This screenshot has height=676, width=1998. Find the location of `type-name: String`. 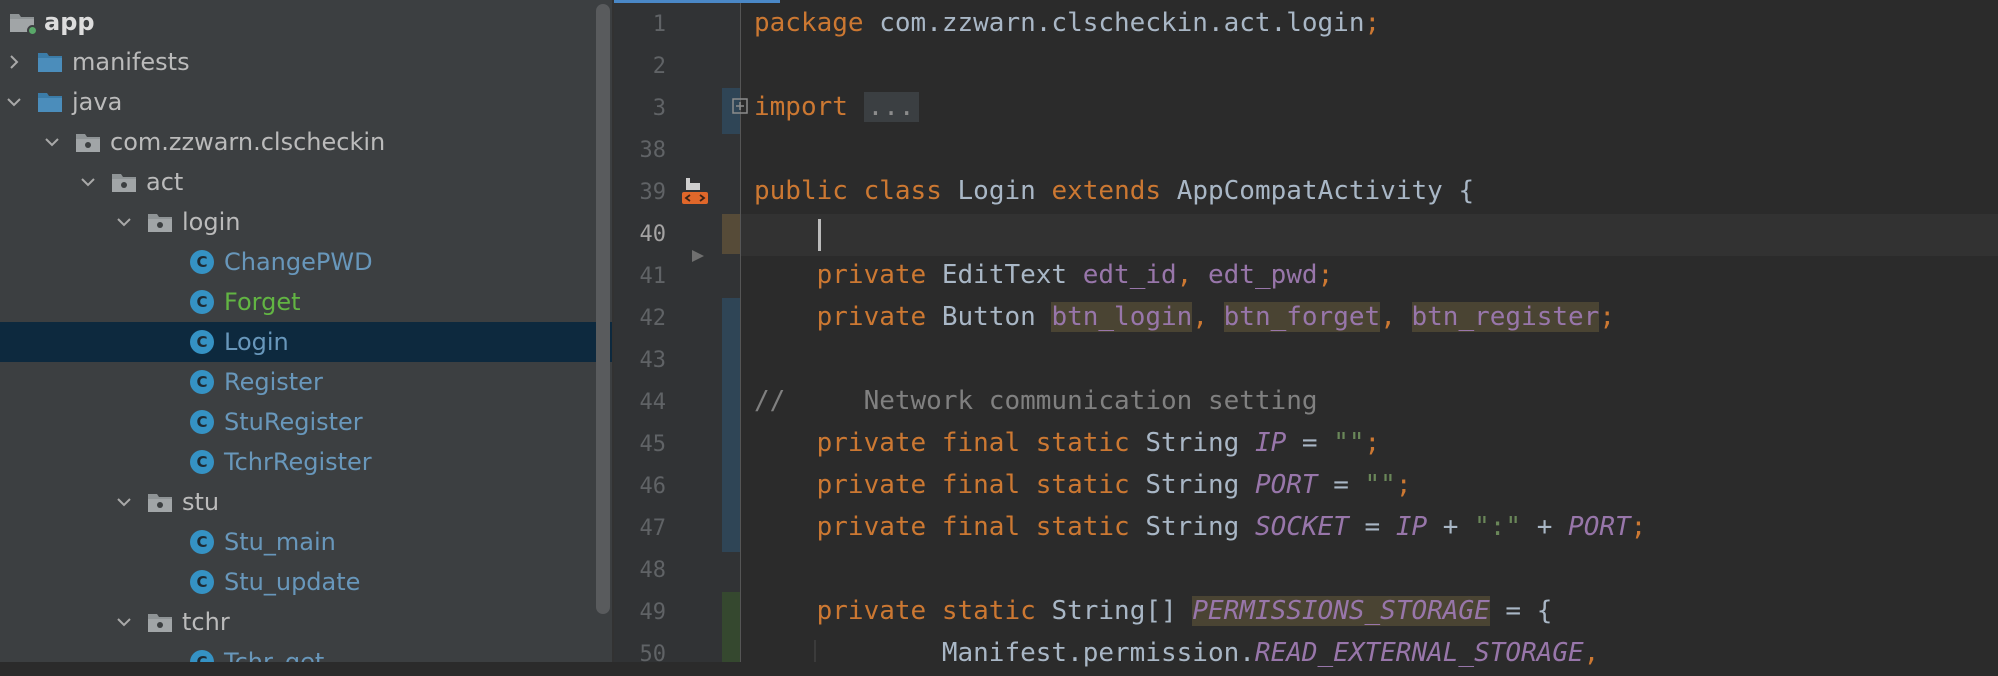

type-name: String is located at coordinates (1192, 527).